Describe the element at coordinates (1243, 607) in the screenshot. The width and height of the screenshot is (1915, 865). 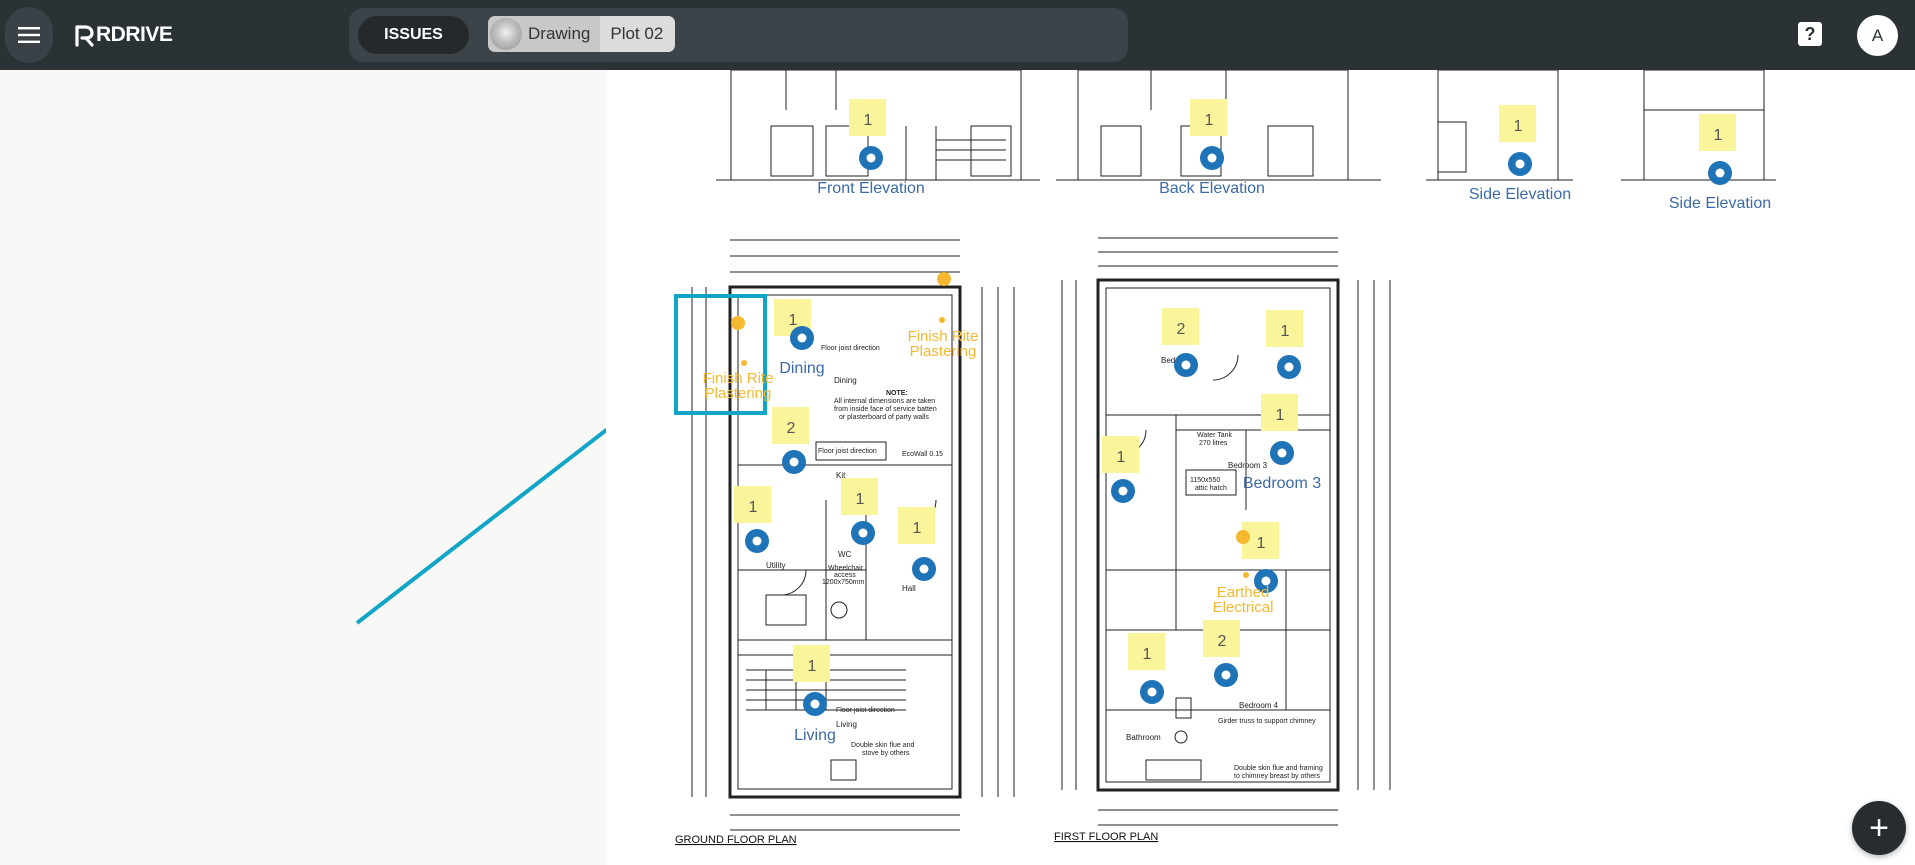
I see `issue-label-line: Electrical` at that location.